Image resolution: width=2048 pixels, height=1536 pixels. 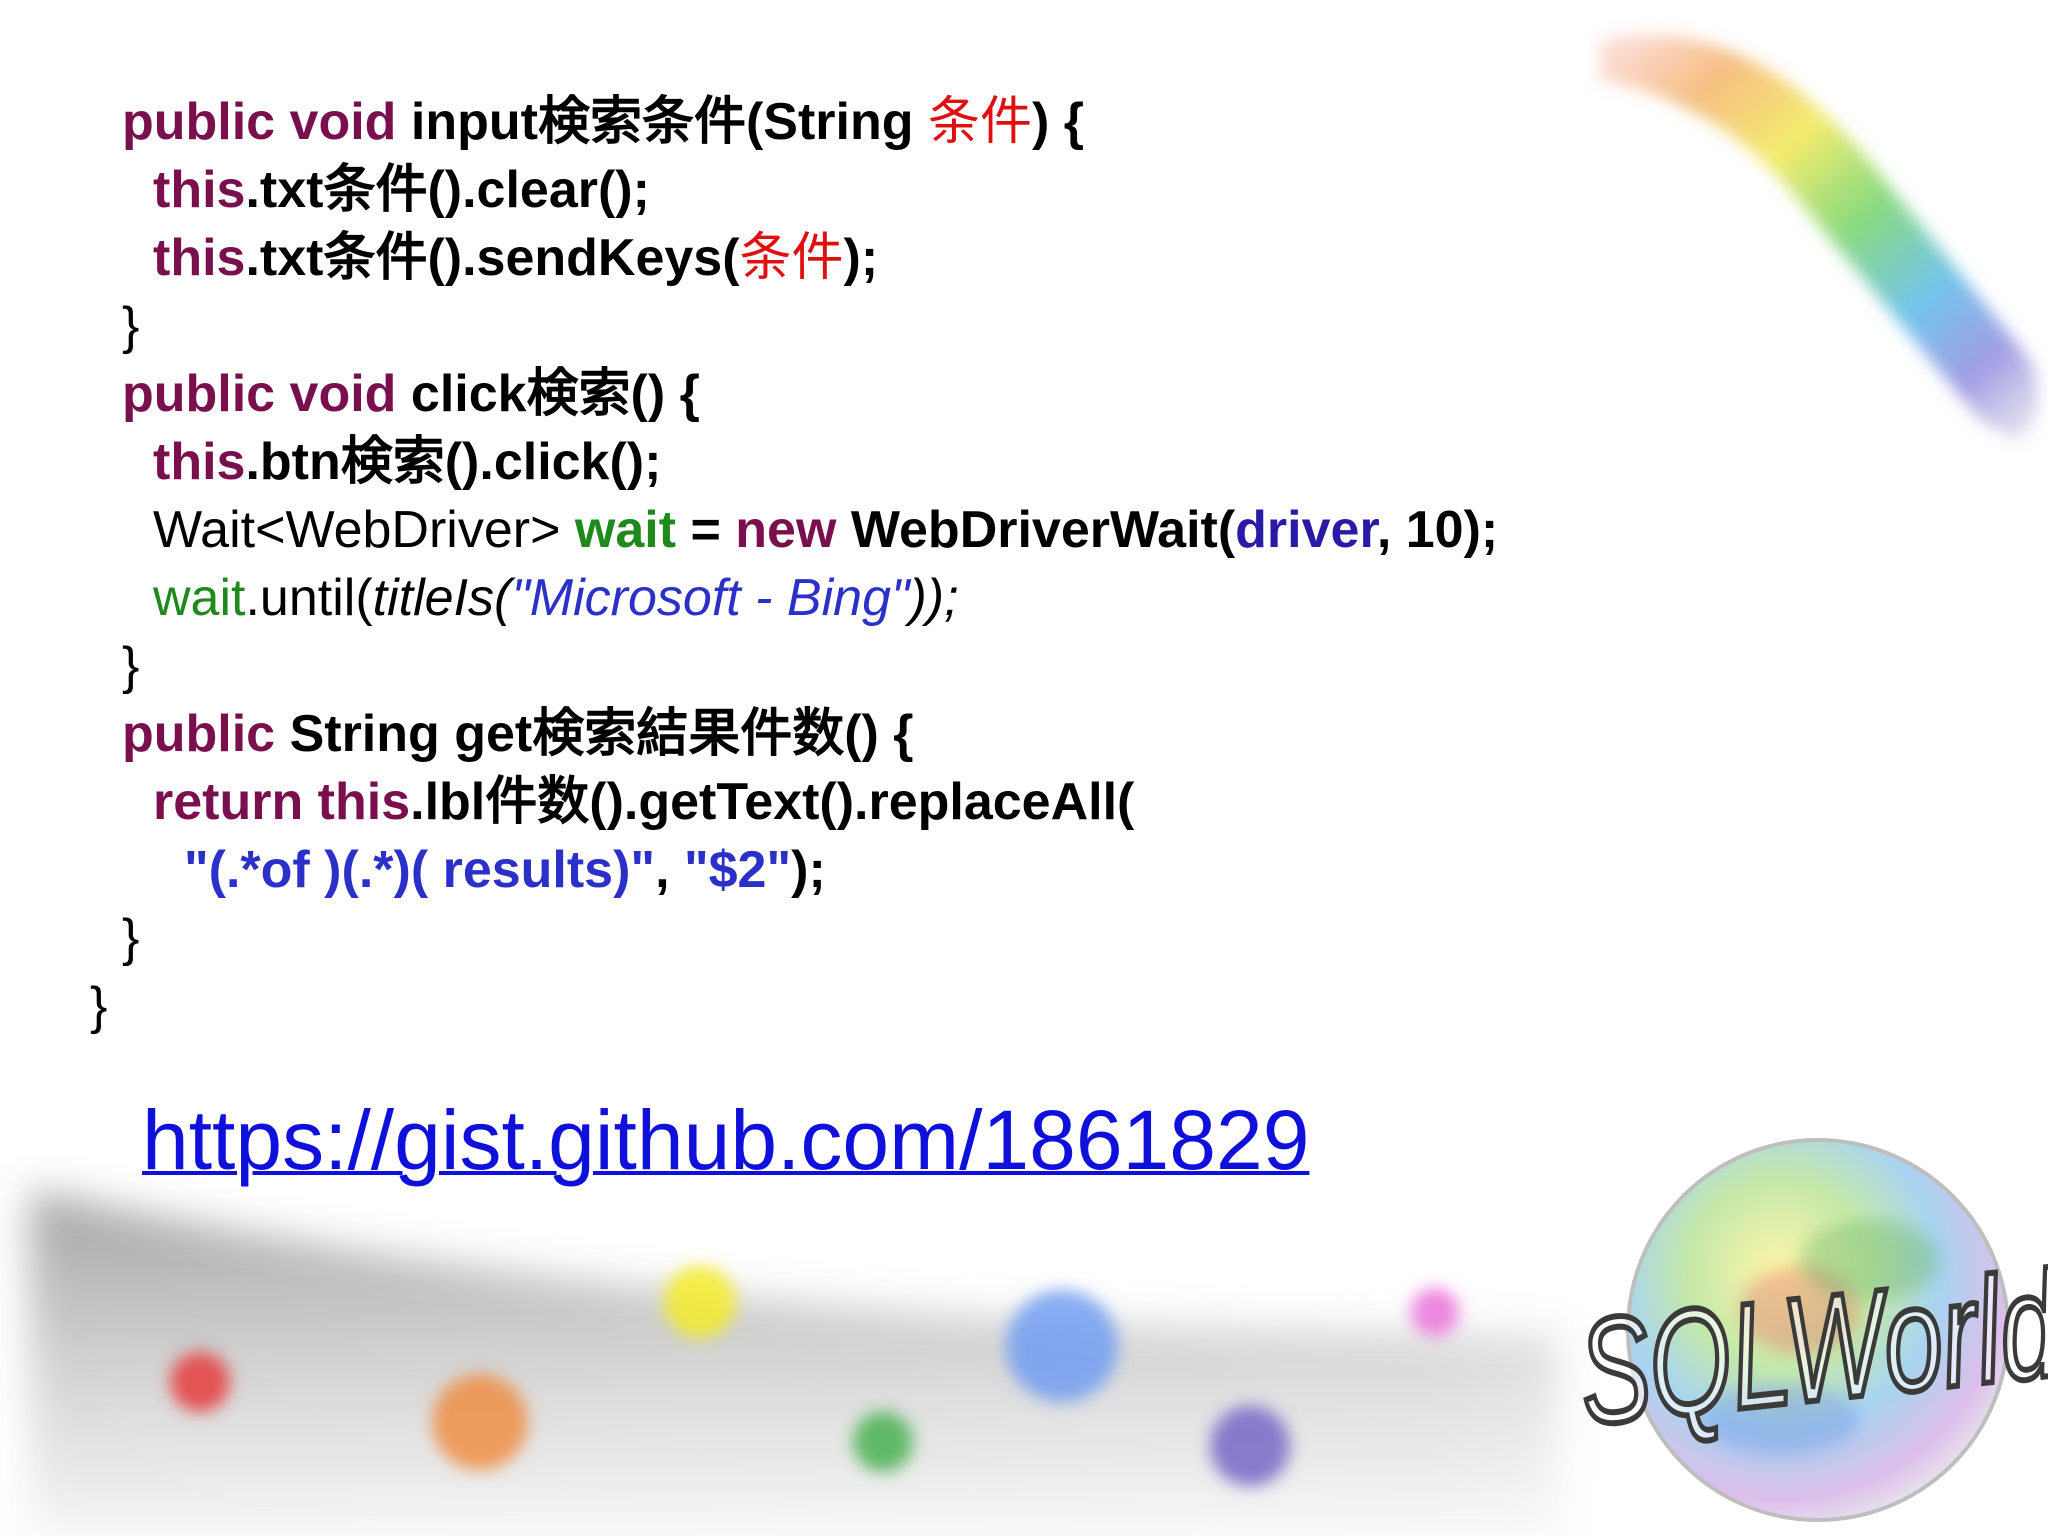 I want to click on code-token: , 10);, so click(x=1437, y=530).